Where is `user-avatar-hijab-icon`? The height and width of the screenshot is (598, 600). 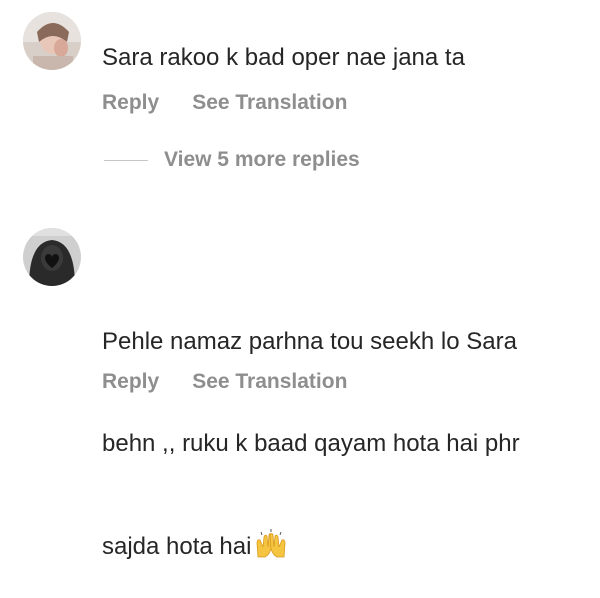
user-avatar-hijab-icon is located at coordinates (52, 257).